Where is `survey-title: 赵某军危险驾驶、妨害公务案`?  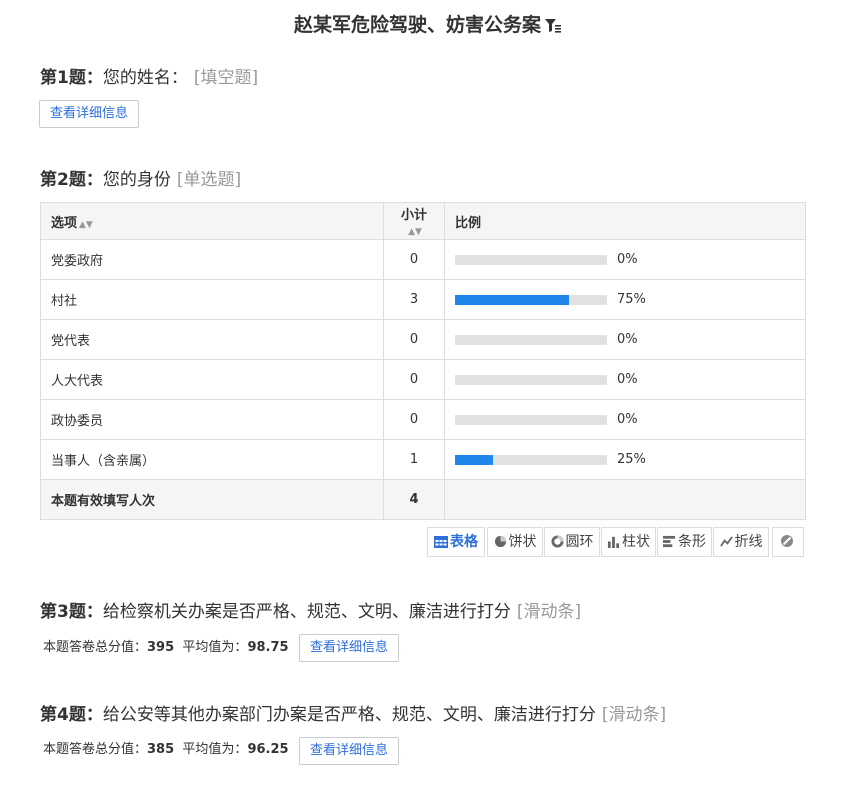 survey-title: 赵某军危险驾驶、妨害公务案 is located at coordinates (427, 26).